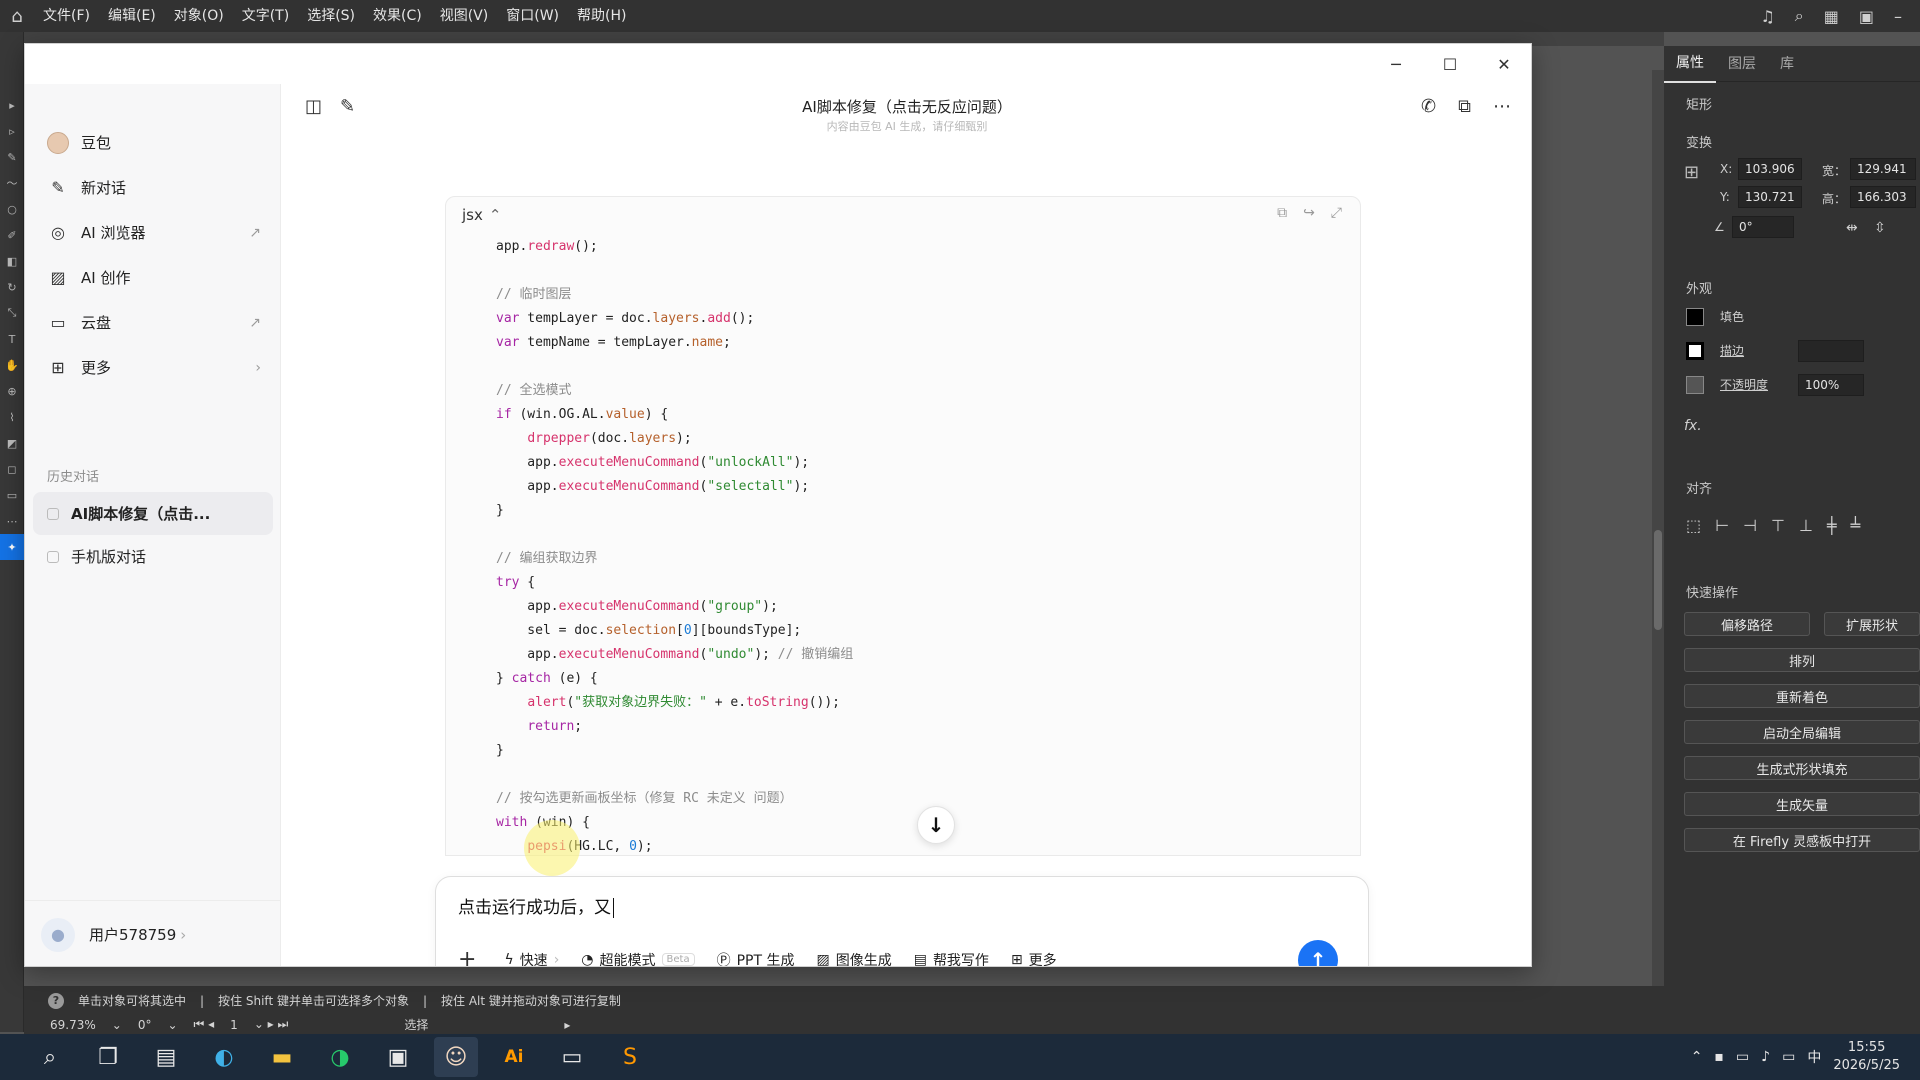  I want to click on menu-view: 视图(V), so click(464, 16).